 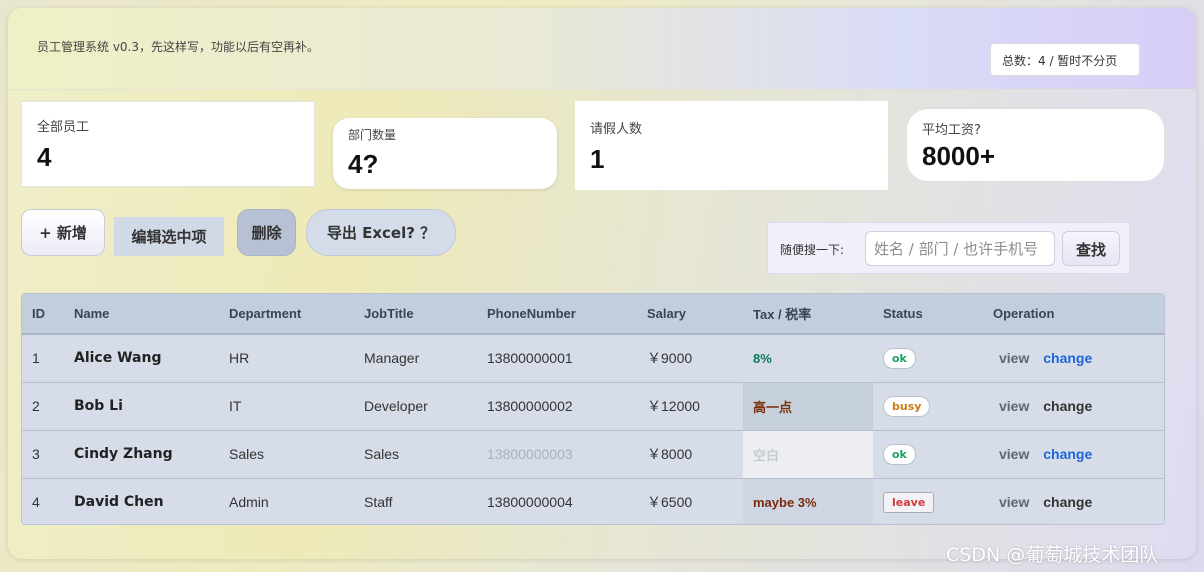 I want to click on watermark: CSDN @葡萄城技术团队, so click(x=1052, y=555).